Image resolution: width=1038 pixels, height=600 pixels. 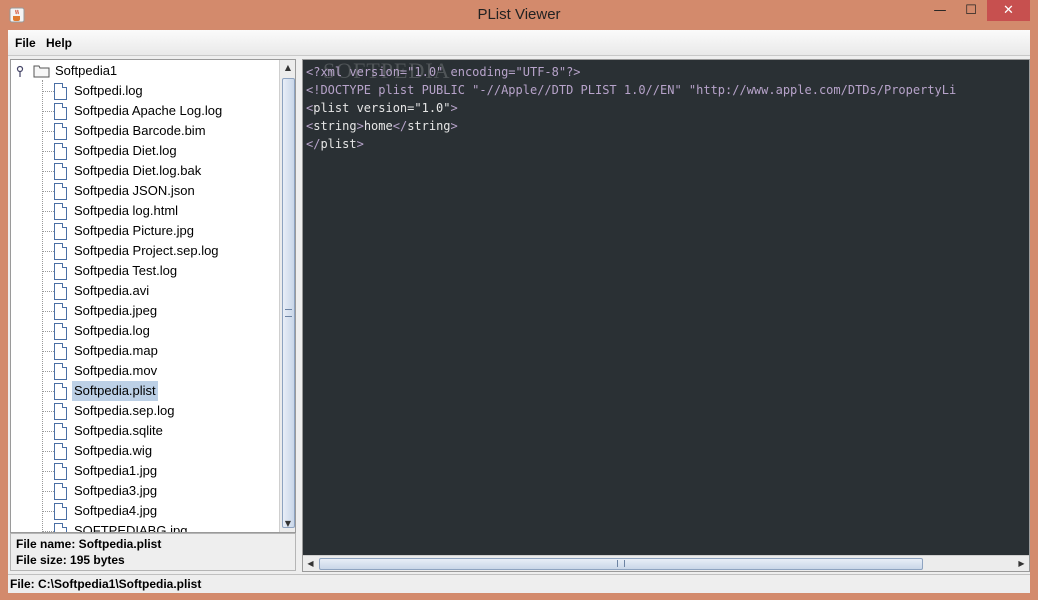 I want to click on scroll-down-icon: ▼, so click(x=287, y=524).